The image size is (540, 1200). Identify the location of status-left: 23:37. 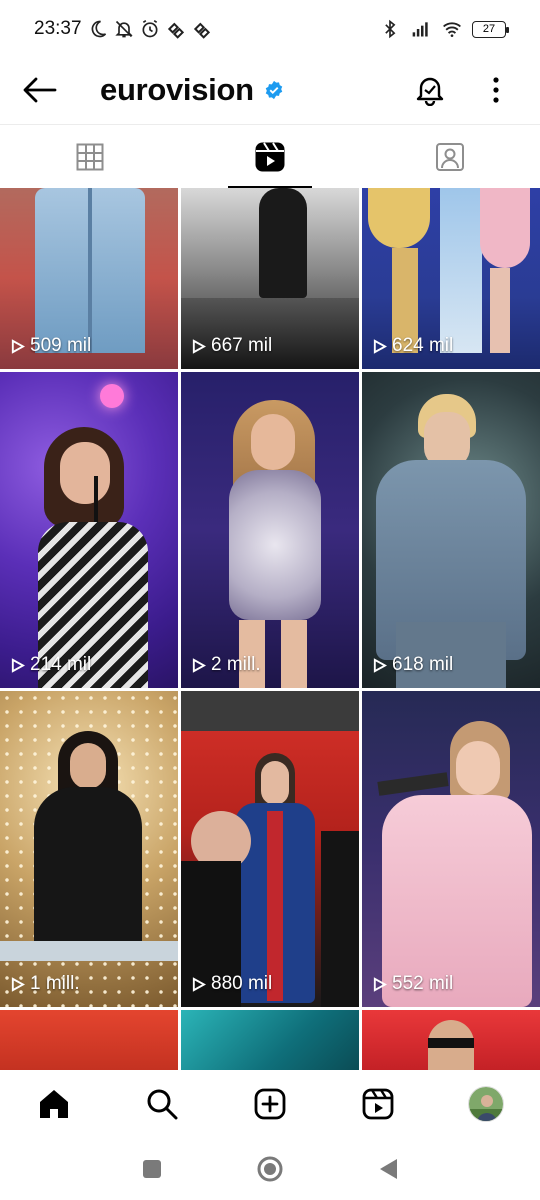
(123, 29).